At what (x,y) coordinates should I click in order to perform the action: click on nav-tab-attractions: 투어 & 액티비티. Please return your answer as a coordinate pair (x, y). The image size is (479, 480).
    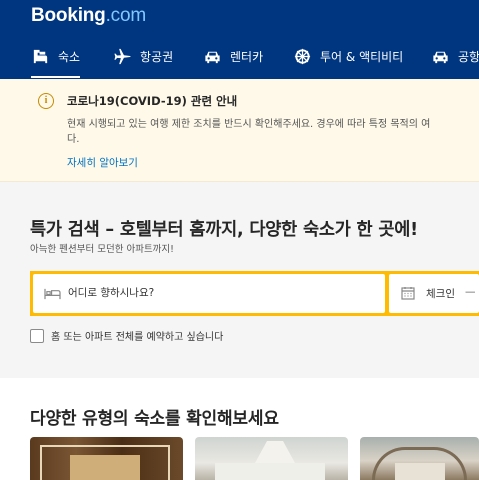
    Looking at the image, I should click on (348, 56).